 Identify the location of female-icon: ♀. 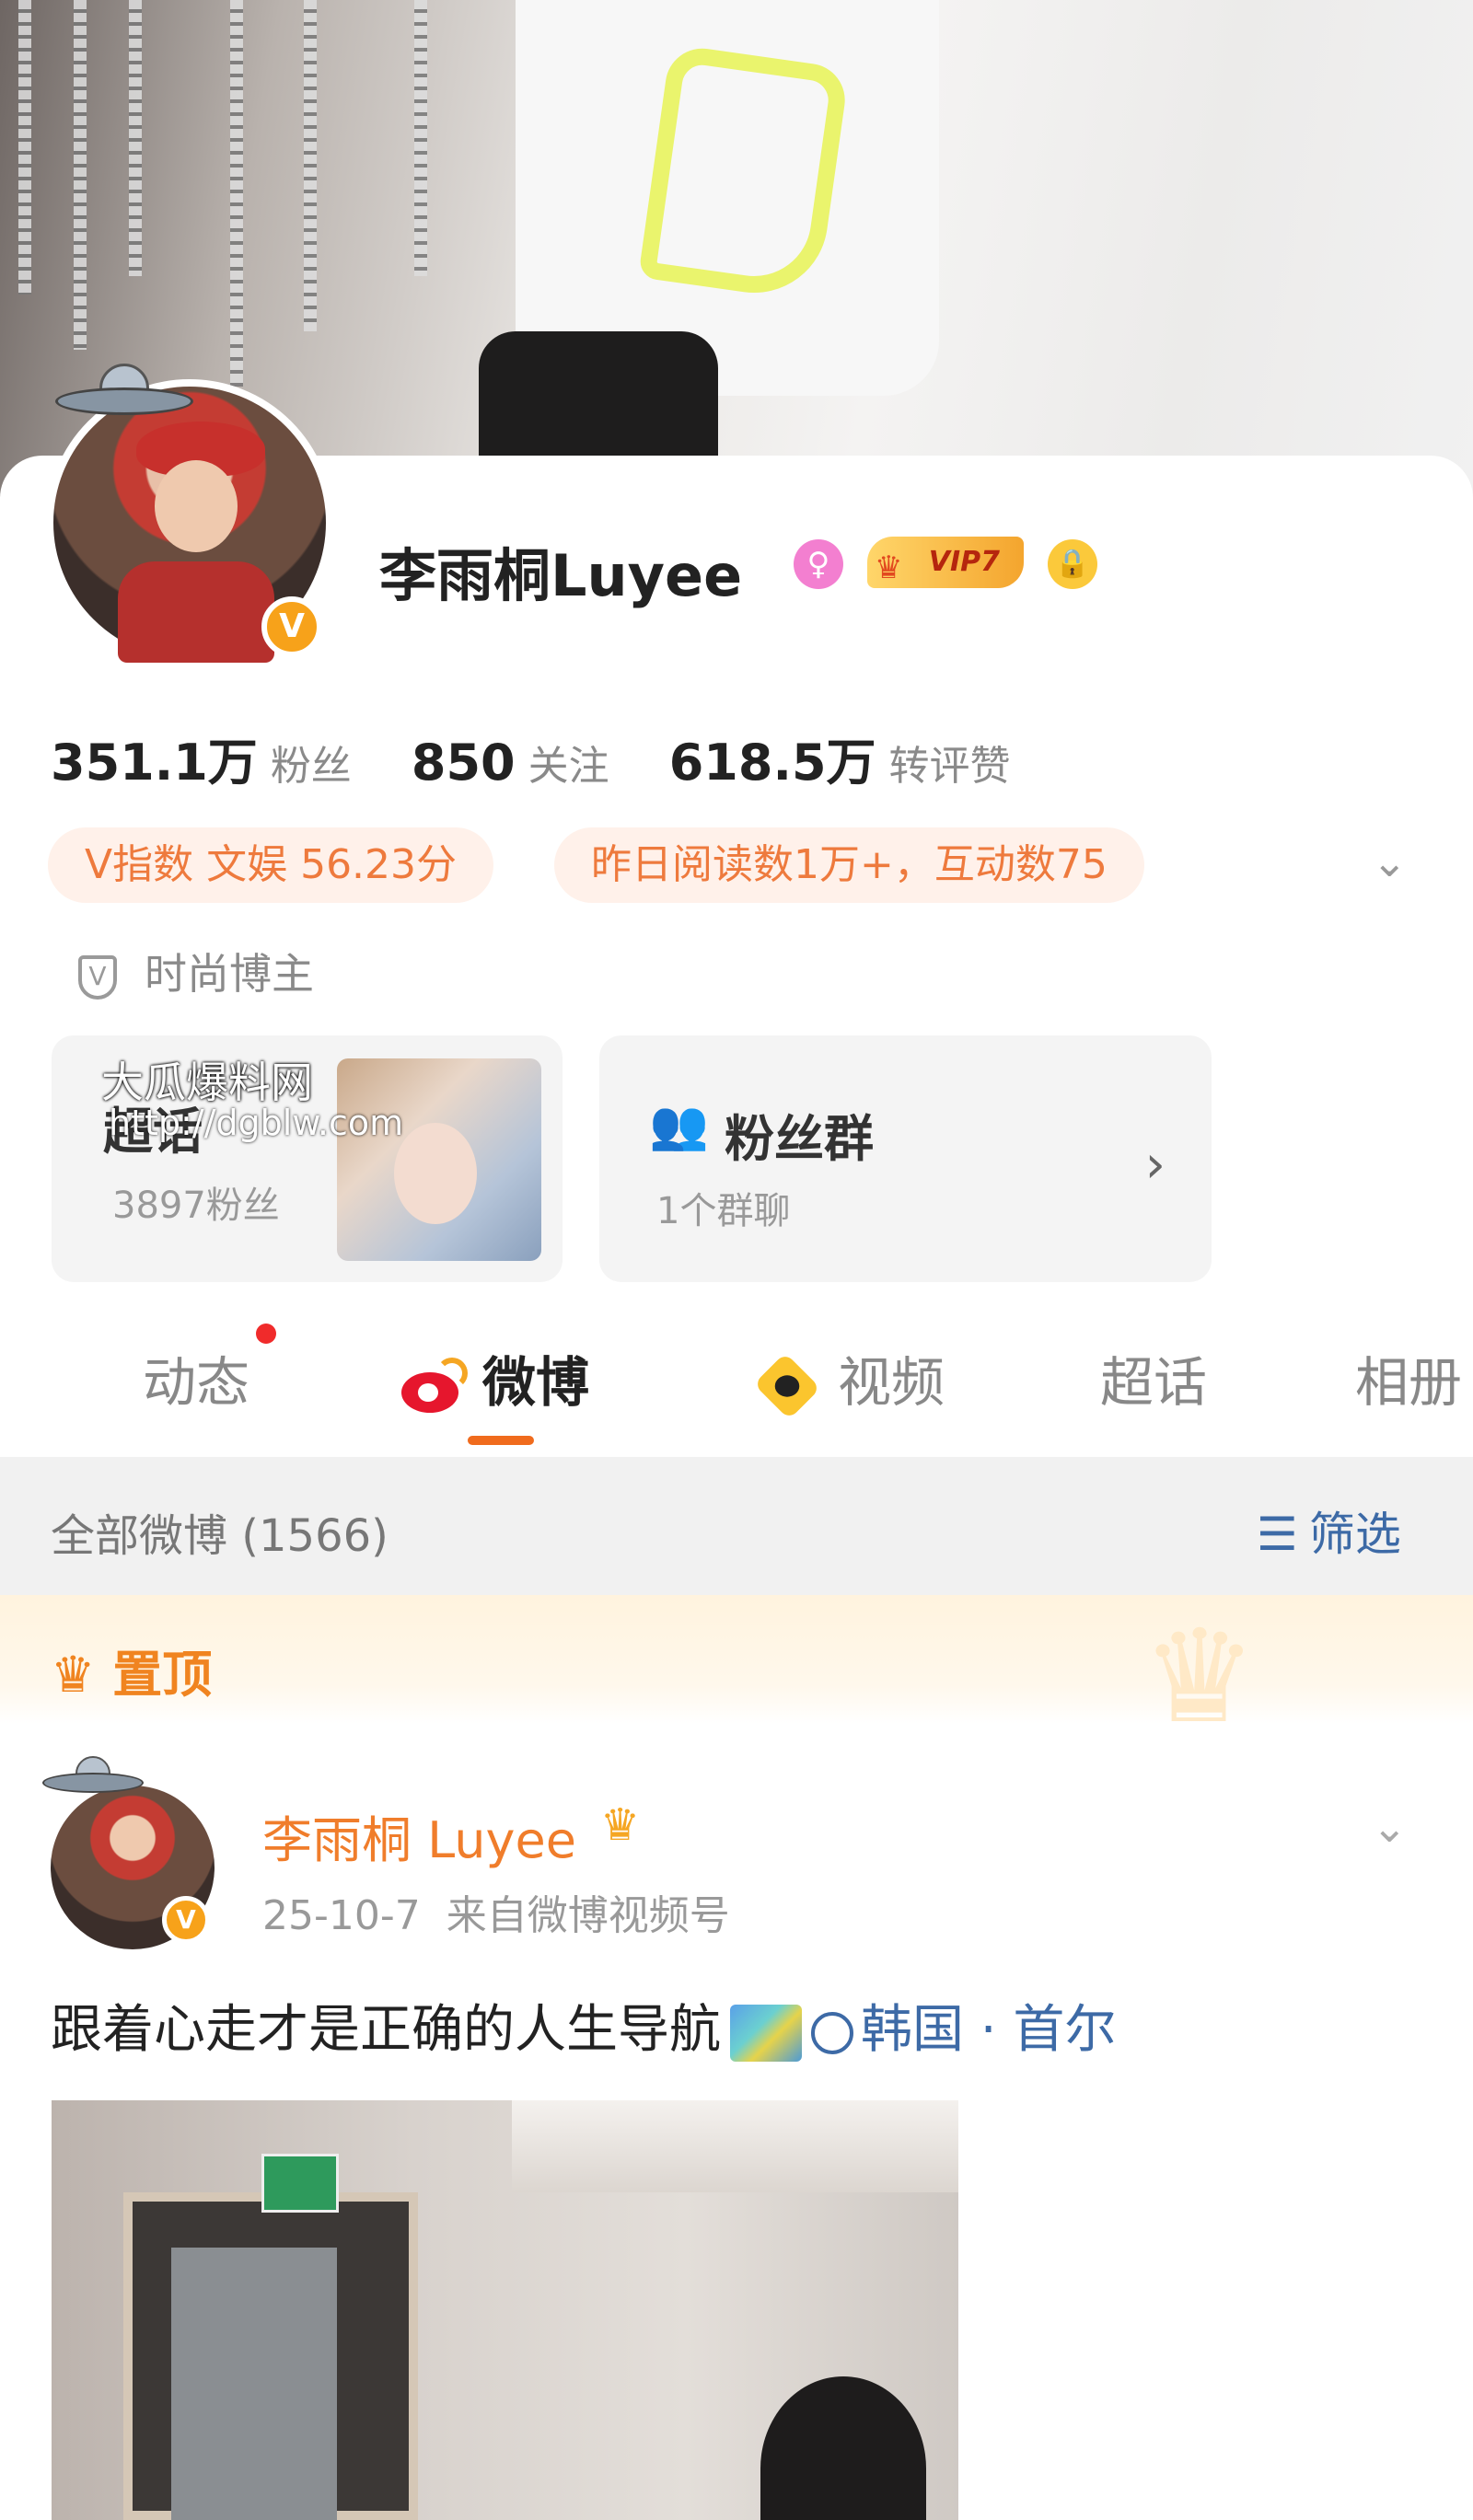
(819, 564).